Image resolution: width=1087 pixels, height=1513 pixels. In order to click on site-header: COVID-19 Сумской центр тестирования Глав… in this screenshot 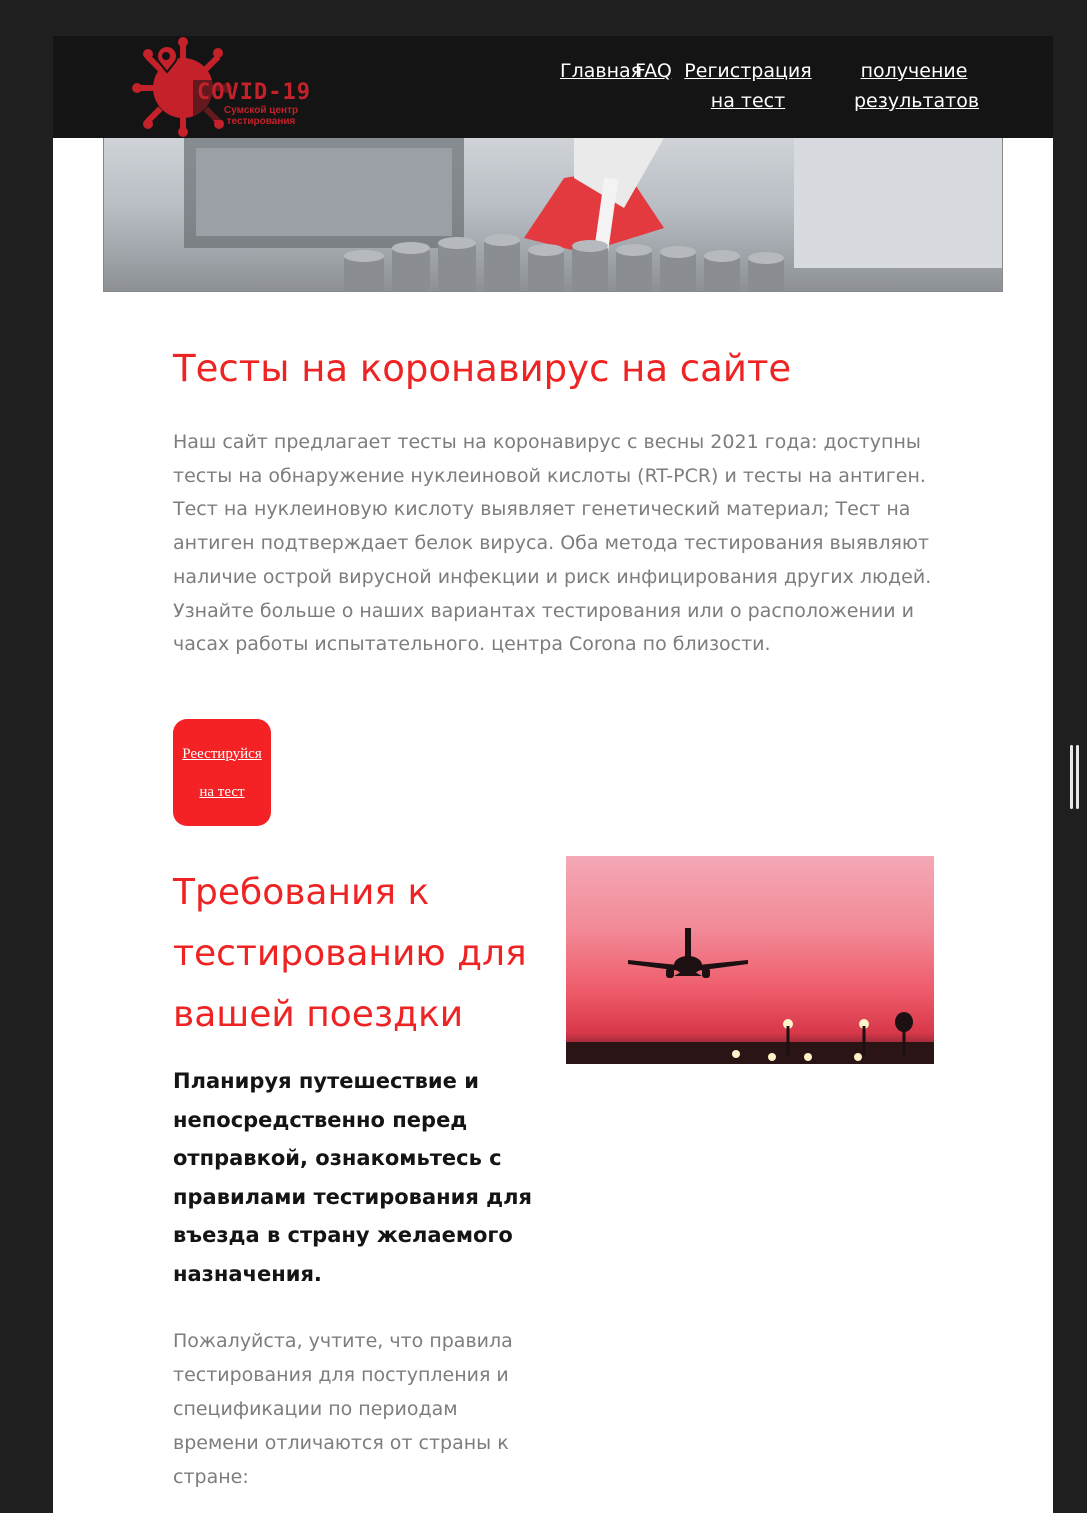, I will do `click(553, 87)`.